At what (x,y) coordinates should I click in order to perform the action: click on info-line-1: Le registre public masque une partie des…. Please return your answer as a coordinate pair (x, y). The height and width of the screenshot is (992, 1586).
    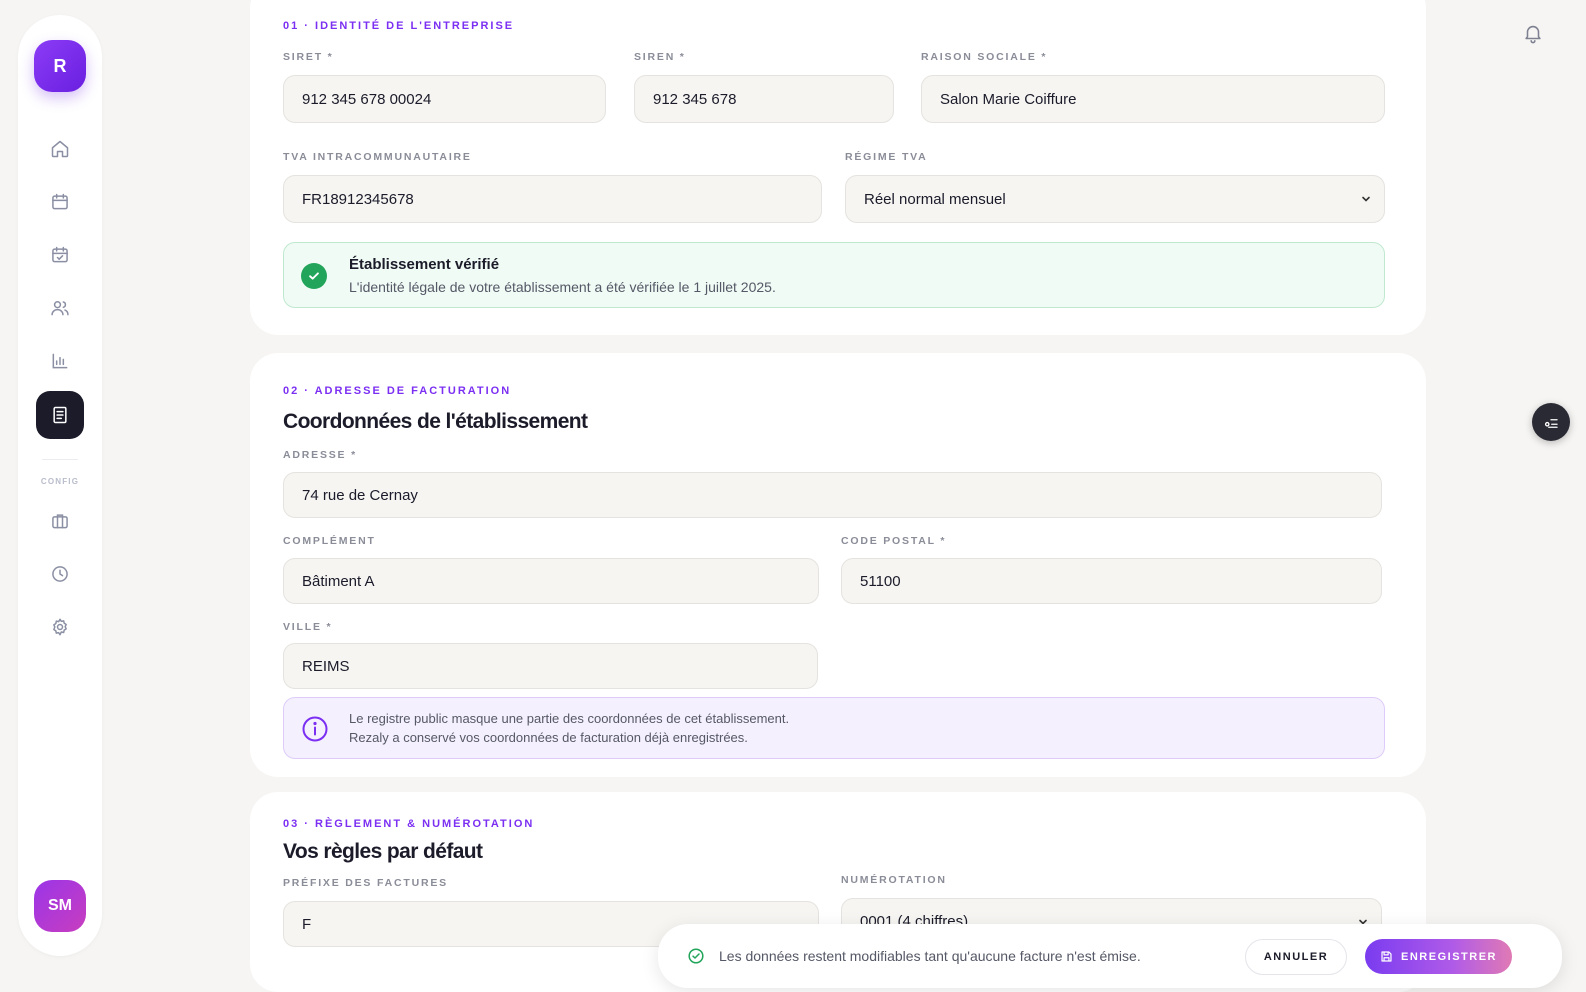
    Looking at the image, I should click on (569, 718).